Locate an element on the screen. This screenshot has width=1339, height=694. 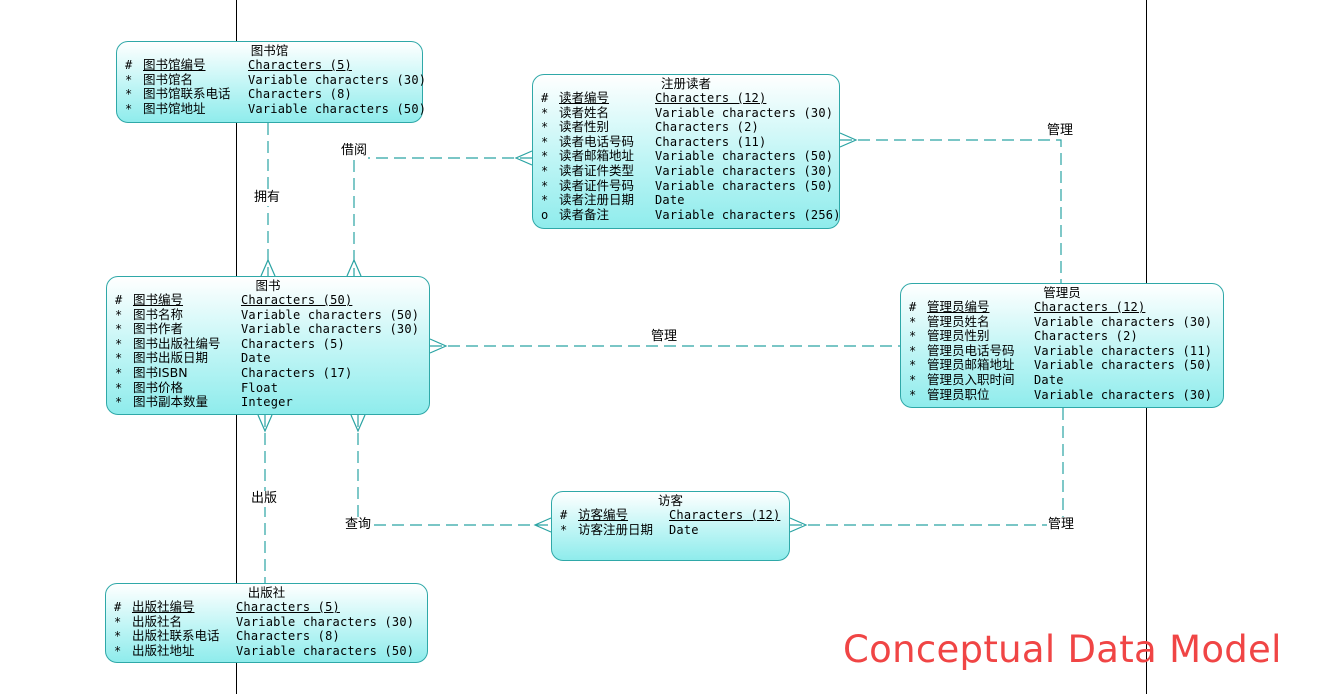
attribute-row: * 图书ISBN Characters (17) is located at coordinates (268, 372).